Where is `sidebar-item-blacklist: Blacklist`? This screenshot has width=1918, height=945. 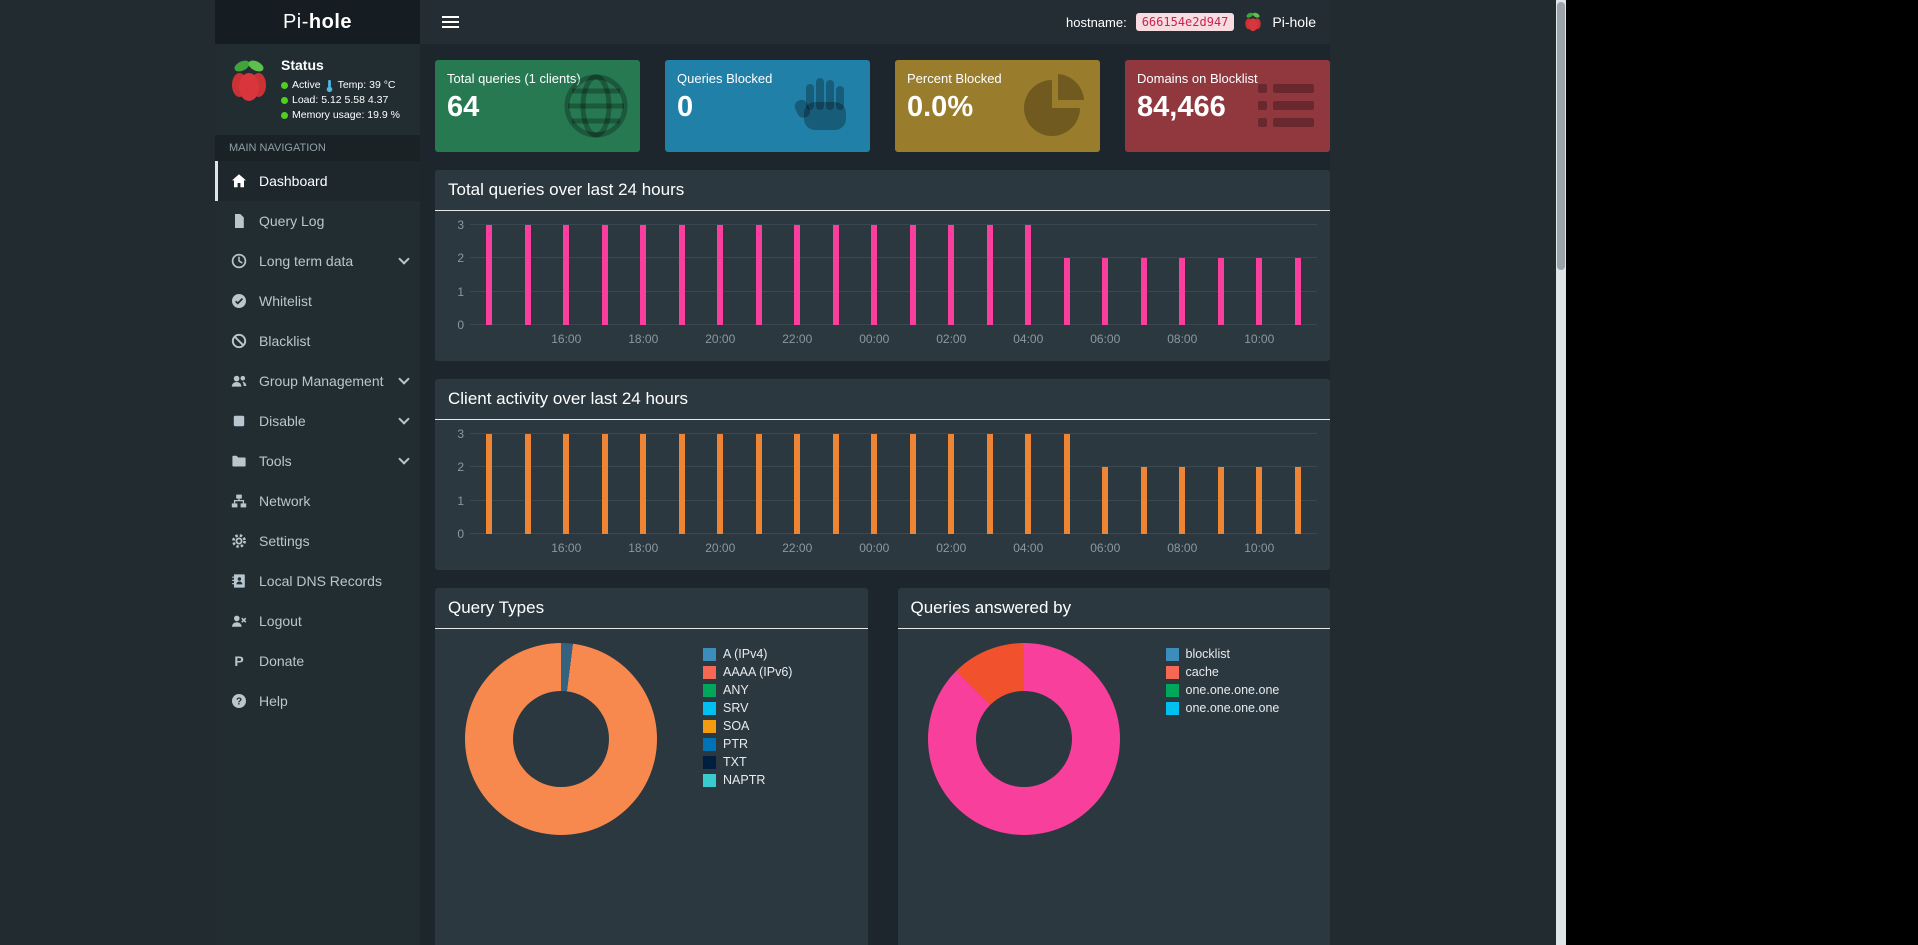
sidebar-item-blacklist: Blacklist is located at coordinates (317, 341).